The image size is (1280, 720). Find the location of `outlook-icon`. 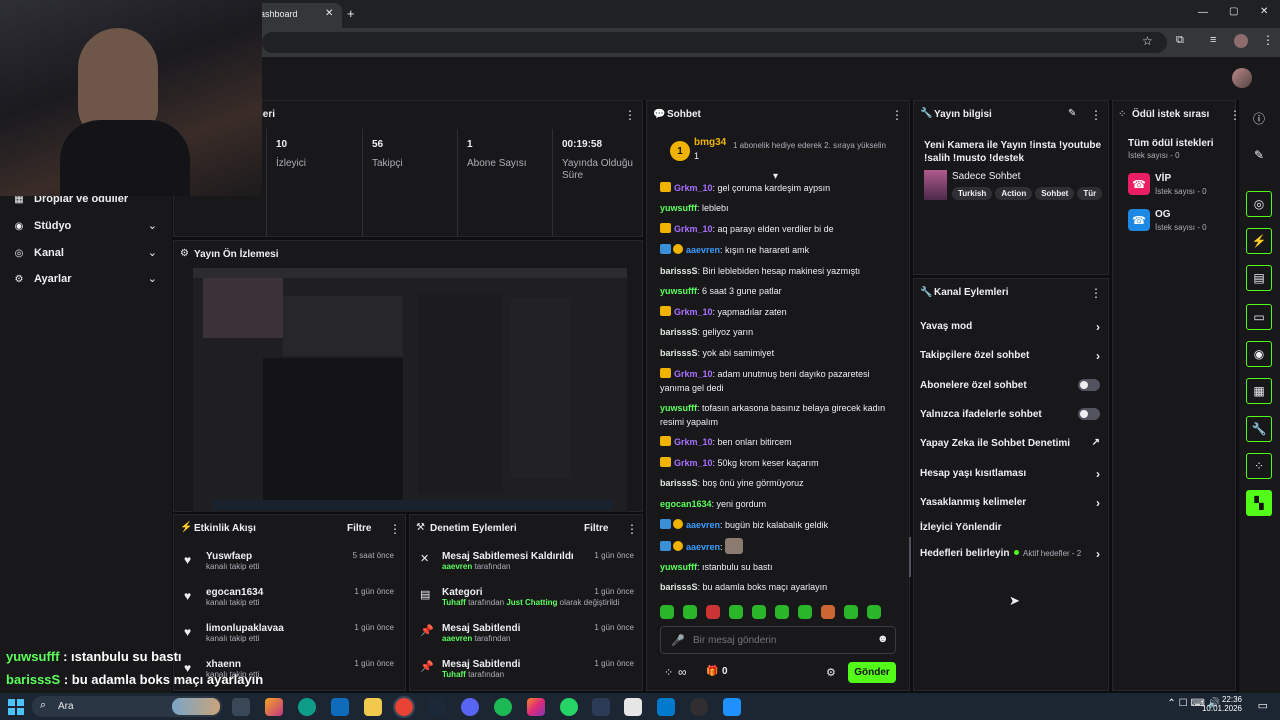

outlook-icon is located at coordinates (340, 707).